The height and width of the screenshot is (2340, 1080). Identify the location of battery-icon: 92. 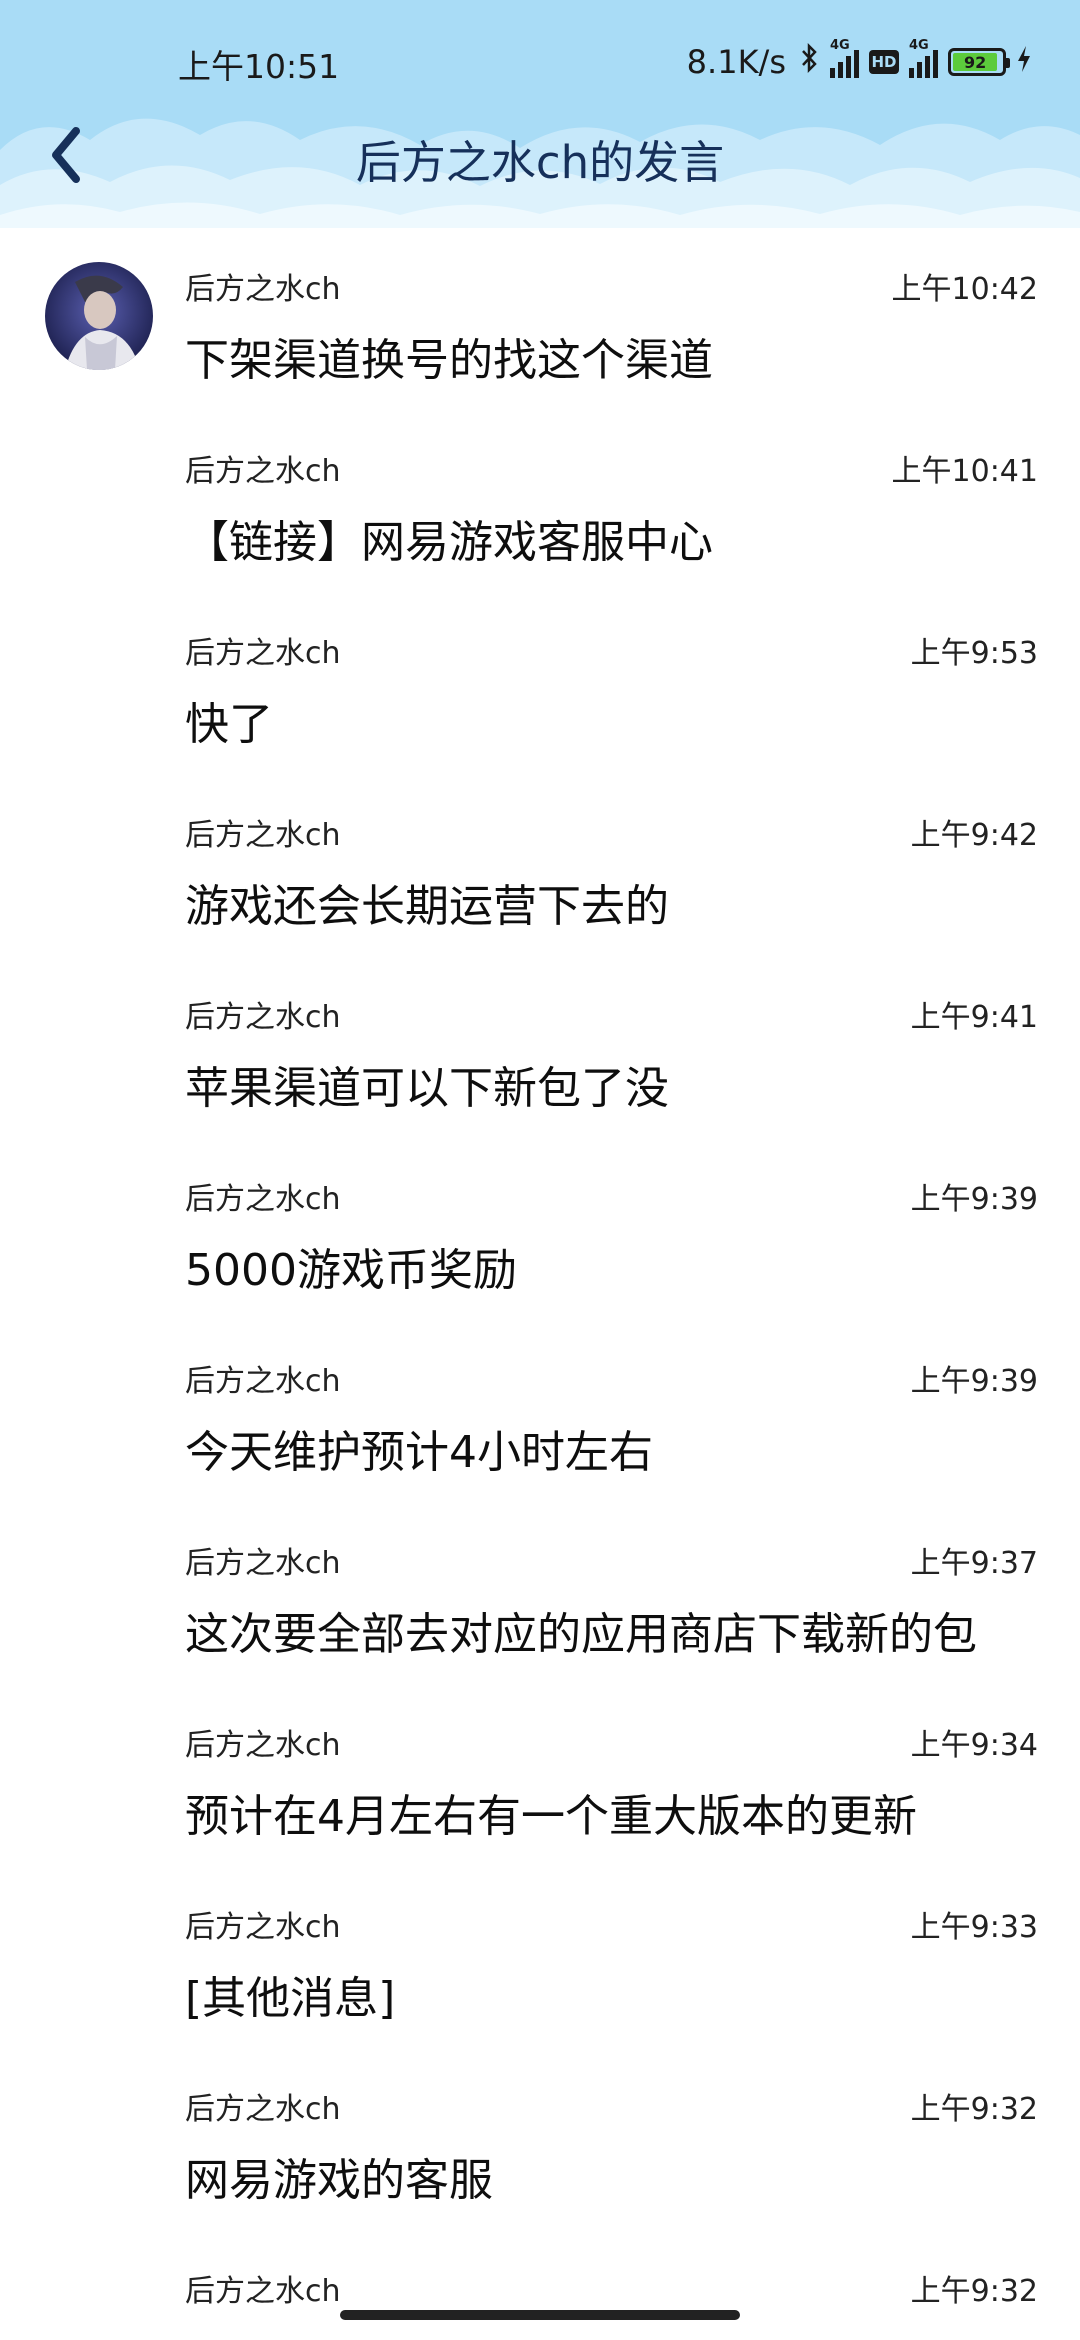
(979, 62).